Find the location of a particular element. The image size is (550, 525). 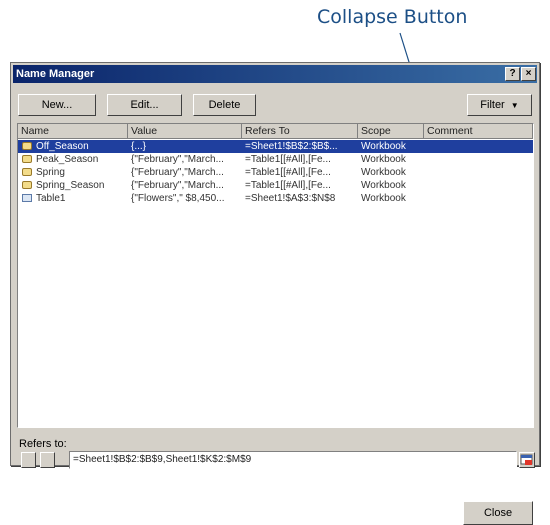

delete-button-label: Delete is located at coordinates (224, 105).